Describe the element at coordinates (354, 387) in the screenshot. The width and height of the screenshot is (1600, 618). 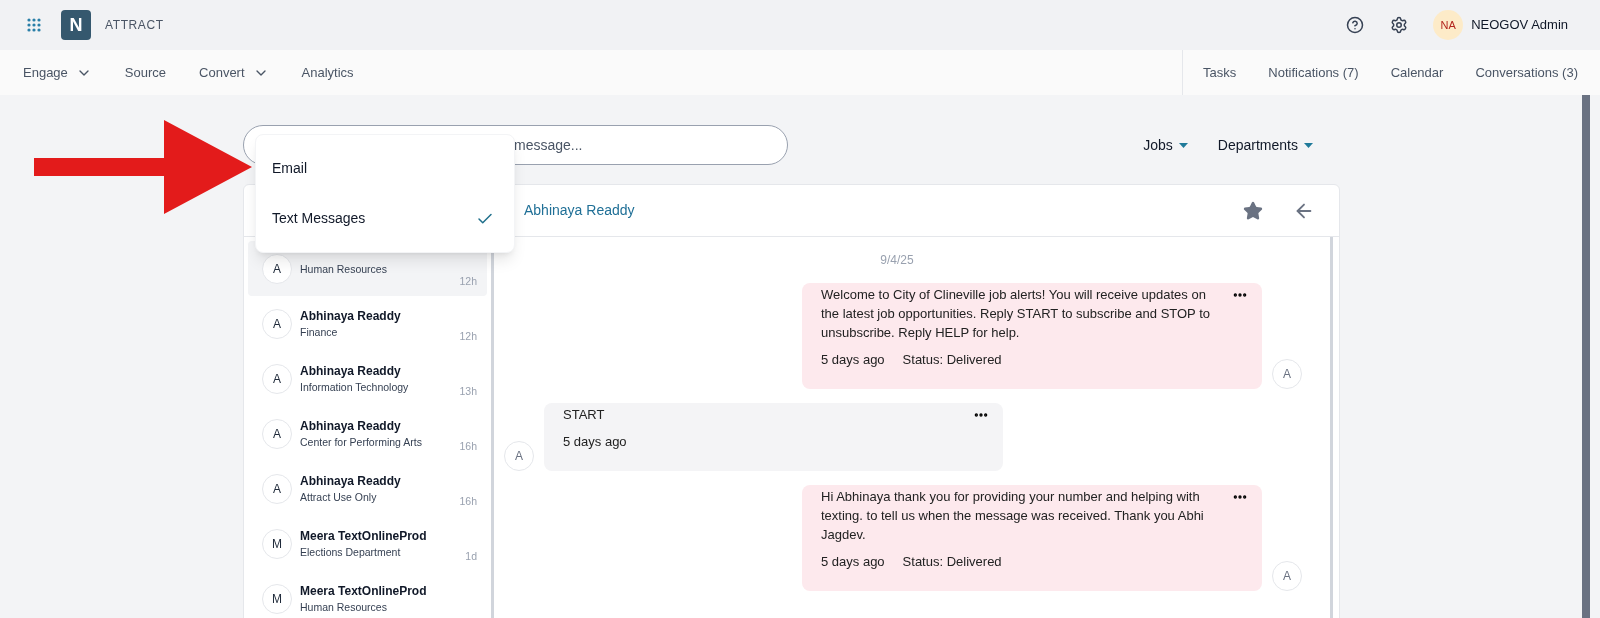
I see `department: Information Technology` at that location.